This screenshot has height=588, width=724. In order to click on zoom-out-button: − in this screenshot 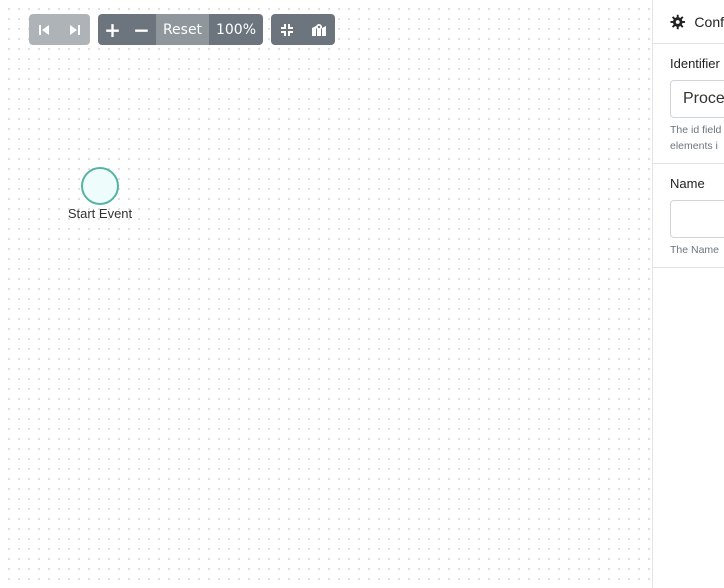, I will do `click(141, 29)`.